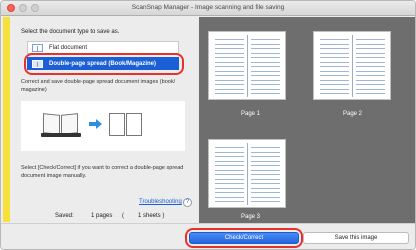 This screenshot has width=416, height=250. Describe the element at coordinates (353, 114) in the screenshot. I see `page-2-label: Page 2` at that location.